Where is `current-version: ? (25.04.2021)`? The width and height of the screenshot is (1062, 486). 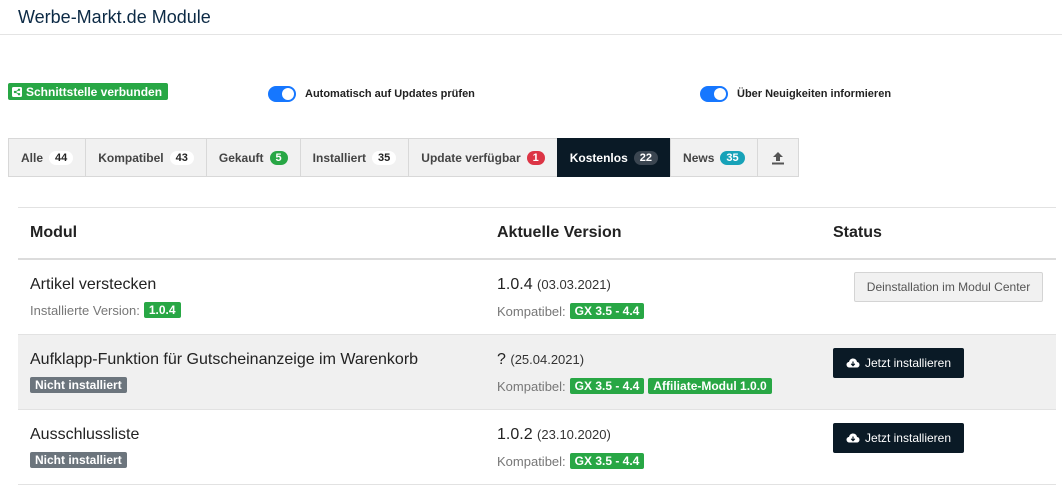
current-version: ? (25.04.2021) is located at coordinates (540, 360).